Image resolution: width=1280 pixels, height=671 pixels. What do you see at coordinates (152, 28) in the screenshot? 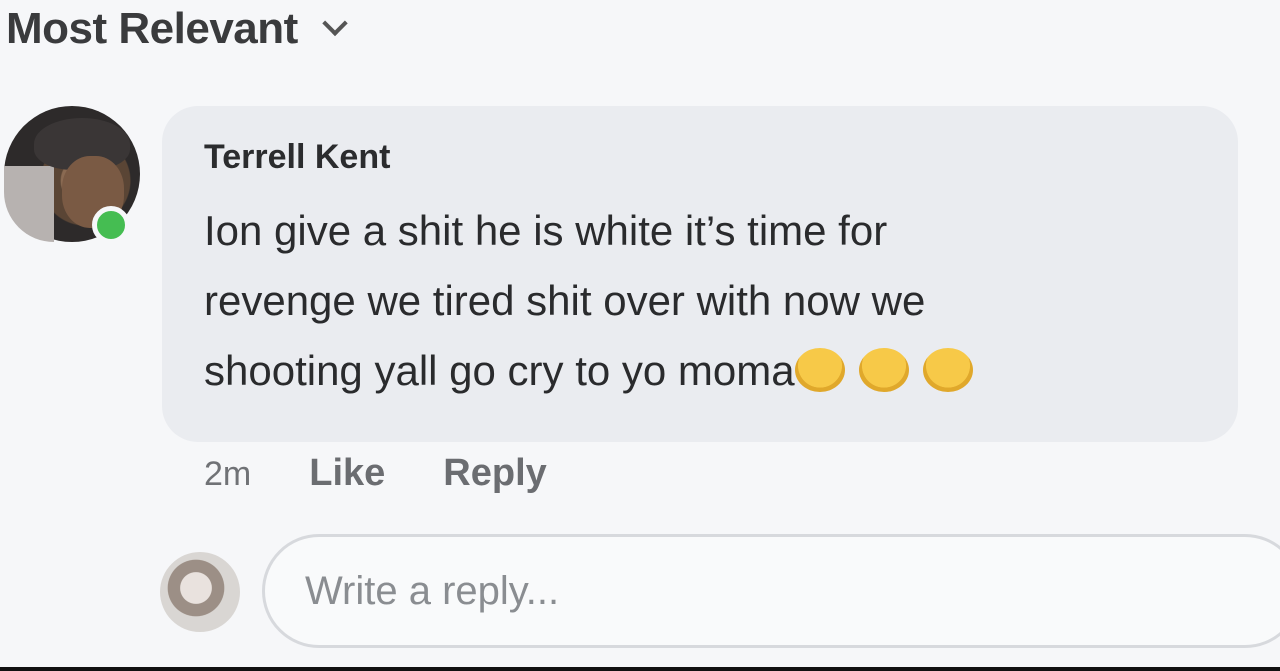
I see `sort-label: Most Relevant` at bounding box center [152, 28].